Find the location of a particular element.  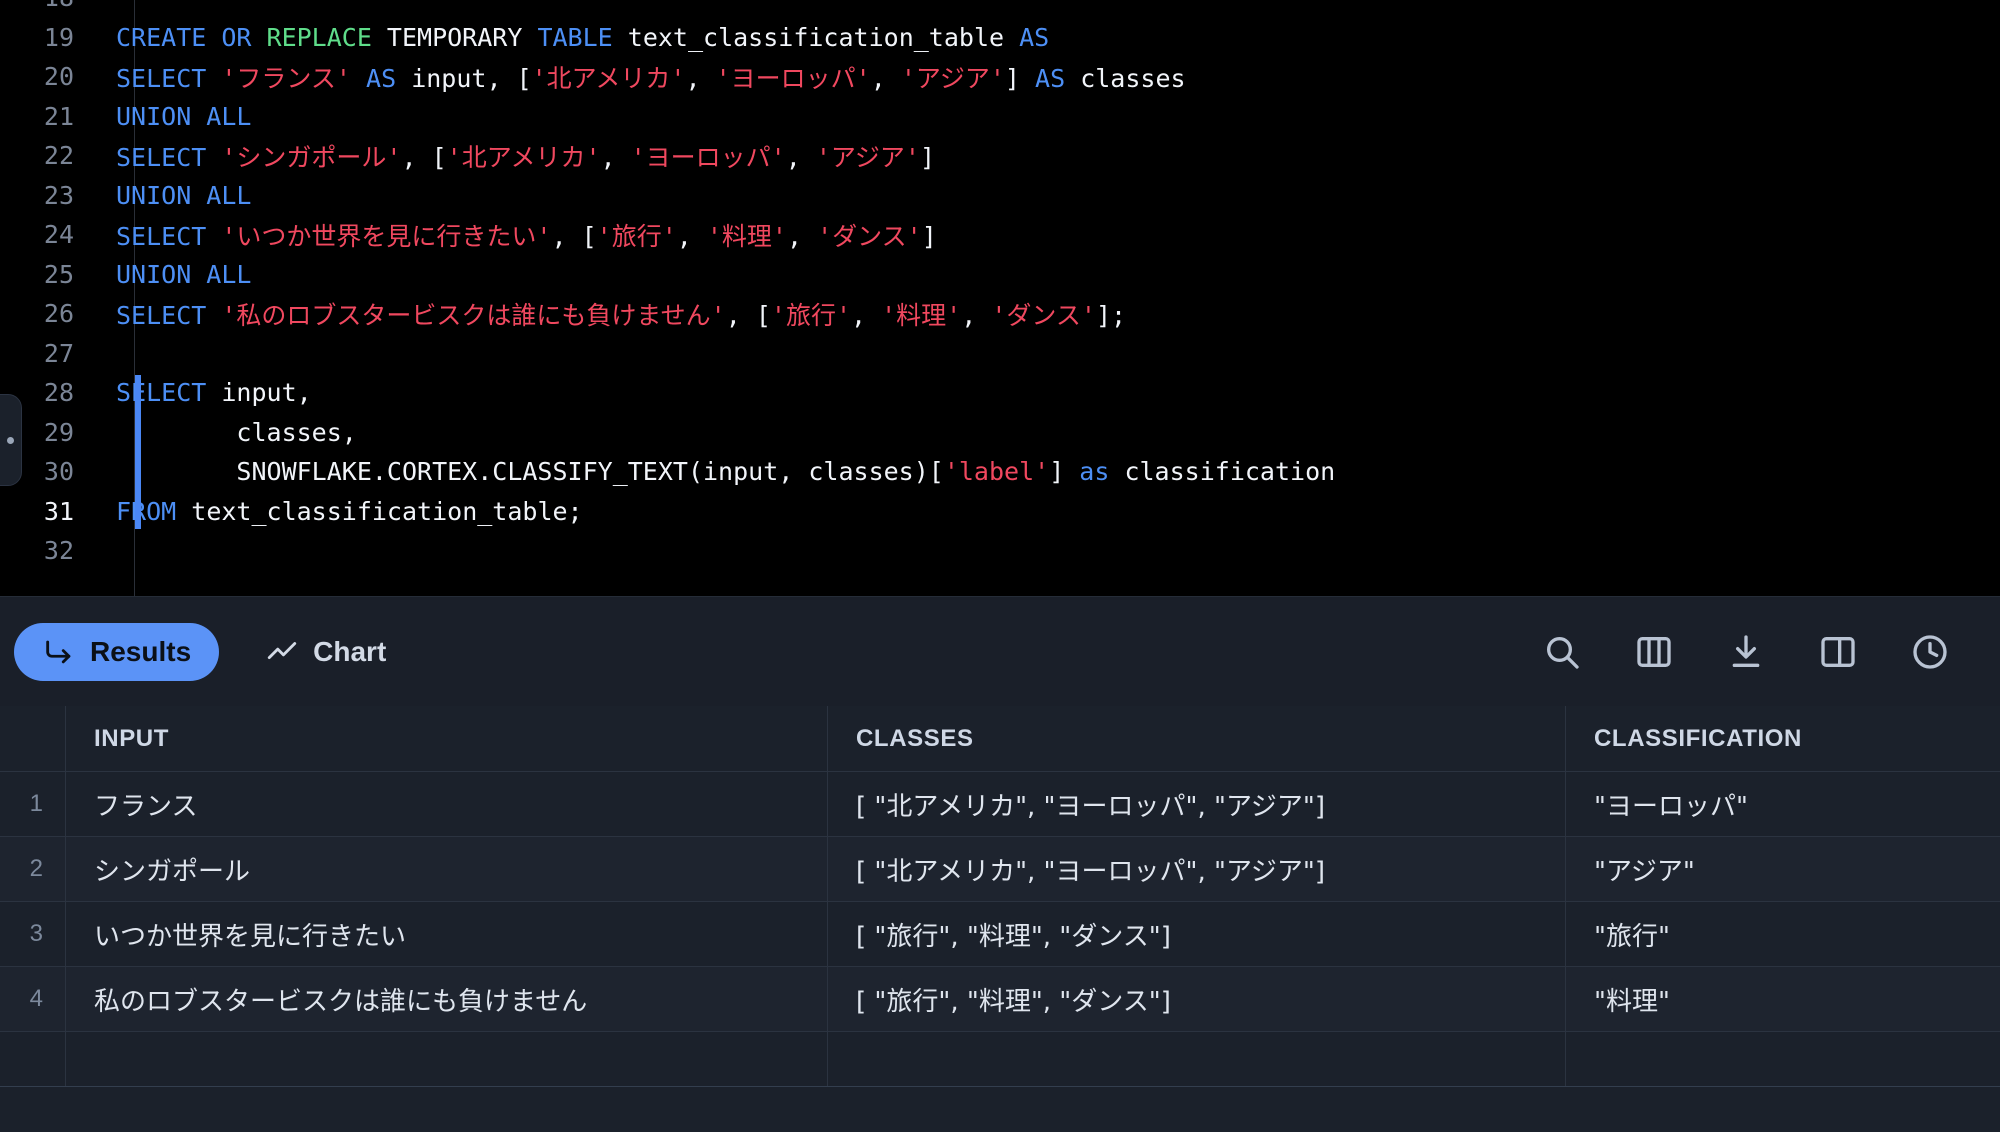

code-line: 32 is located at coordinates (1000, 551).